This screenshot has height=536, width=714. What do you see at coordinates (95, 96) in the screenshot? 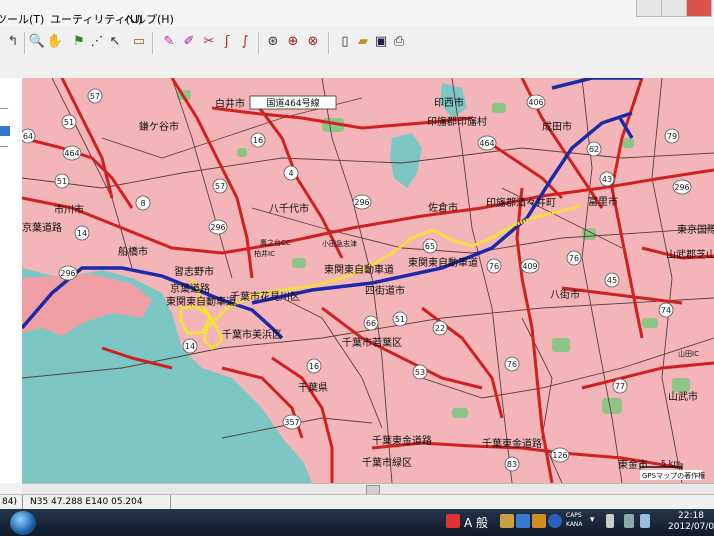
I see `road-shield: 57` at bounding box center [95, 96].